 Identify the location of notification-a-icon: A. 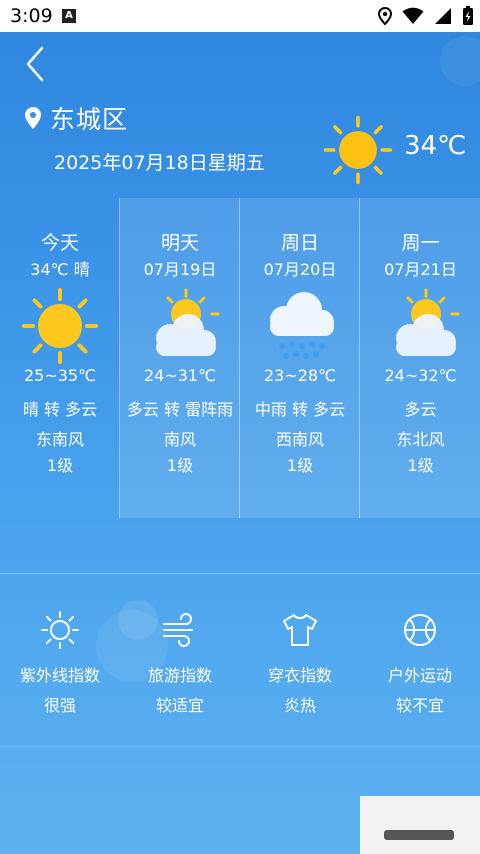
(69, 16).